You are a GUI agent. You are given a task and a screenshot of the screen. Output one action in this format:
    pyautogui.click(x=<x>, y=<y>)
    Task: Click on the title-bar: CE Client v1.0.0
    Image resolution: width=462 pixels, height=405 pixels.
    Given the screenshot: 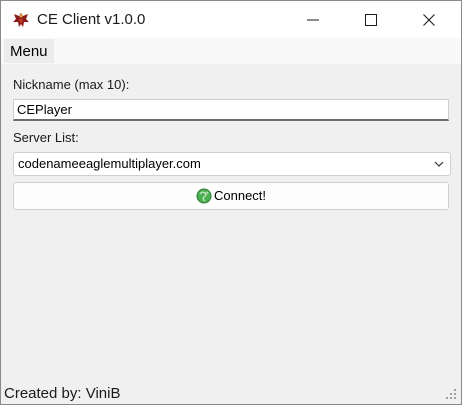 What is the action you would take?
    pyautogui.click(x=231, y=19)
    